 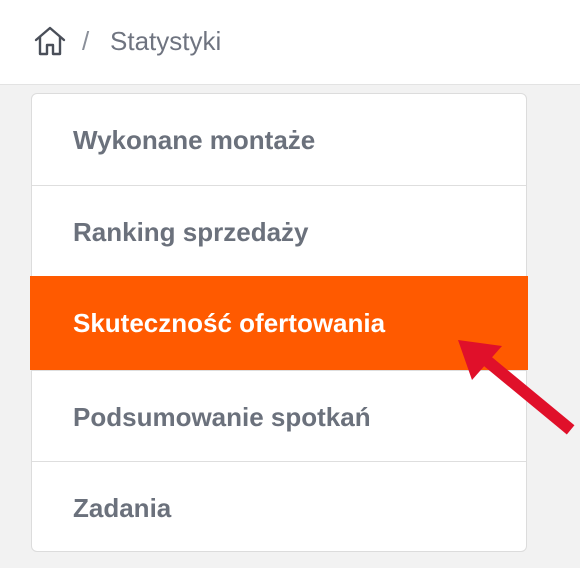 I want to click on breadcrumb-current: Statystyki, so click(x=166, y=41).